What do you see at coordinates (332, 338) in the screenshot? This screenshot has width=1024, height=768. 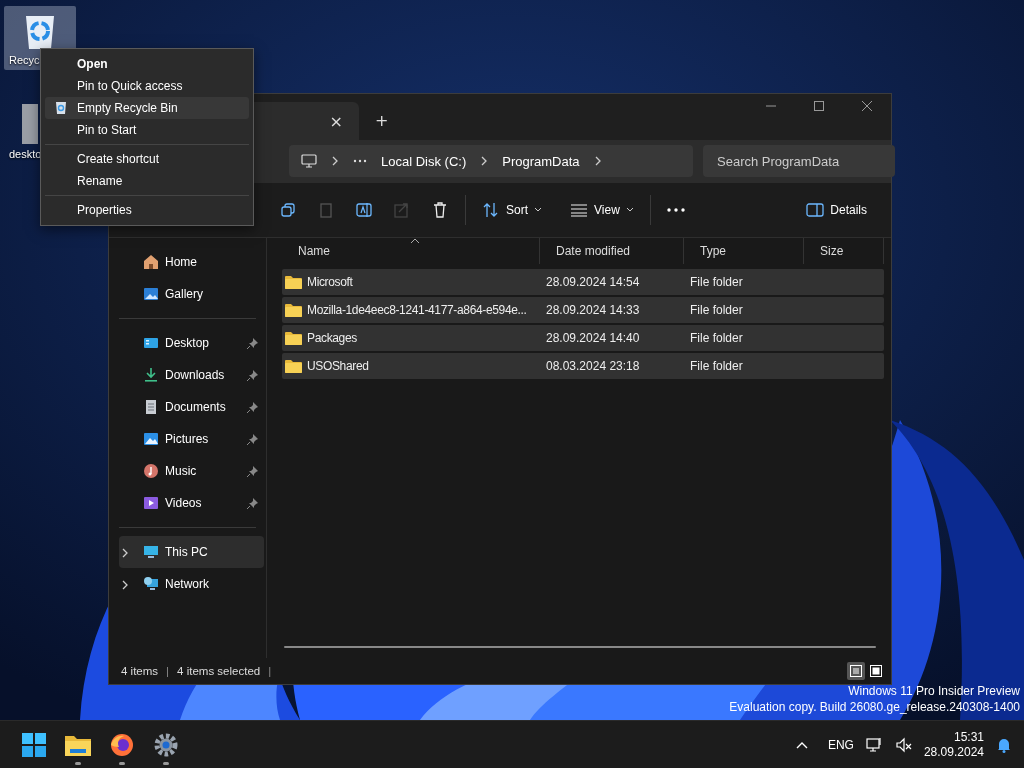 I see `file-name: Packages` at bounding box center [332, 338].